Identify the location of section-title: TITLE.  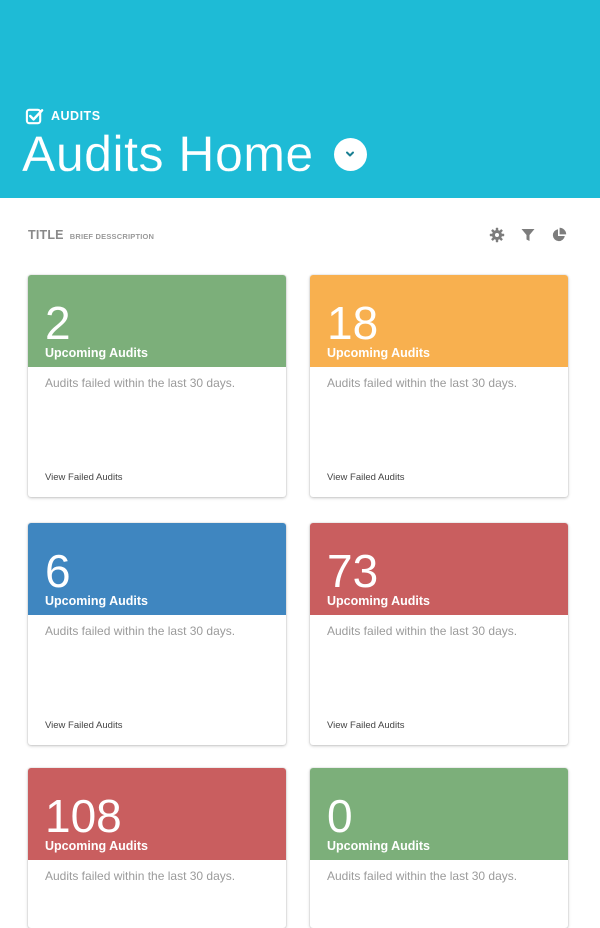
(46, 235).